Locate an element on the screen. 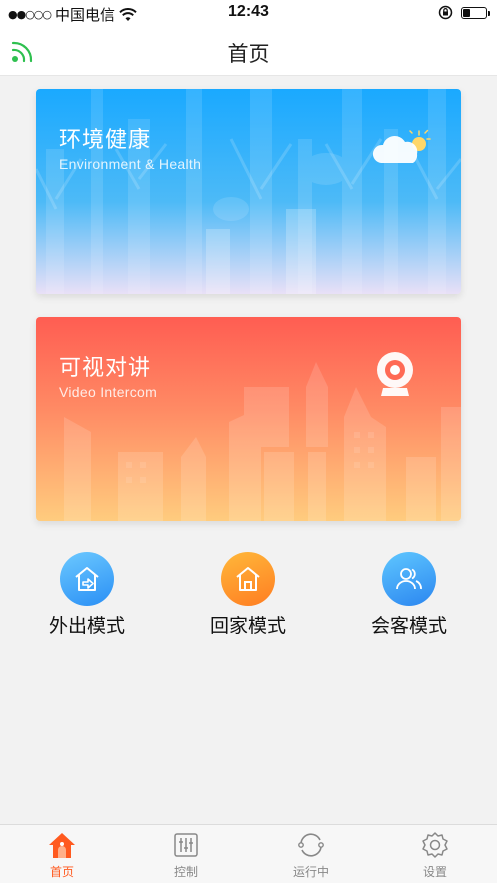 This screenshot has width=497, height=883. tab-running-label: 运行中 is located at coordinates (310, 872).